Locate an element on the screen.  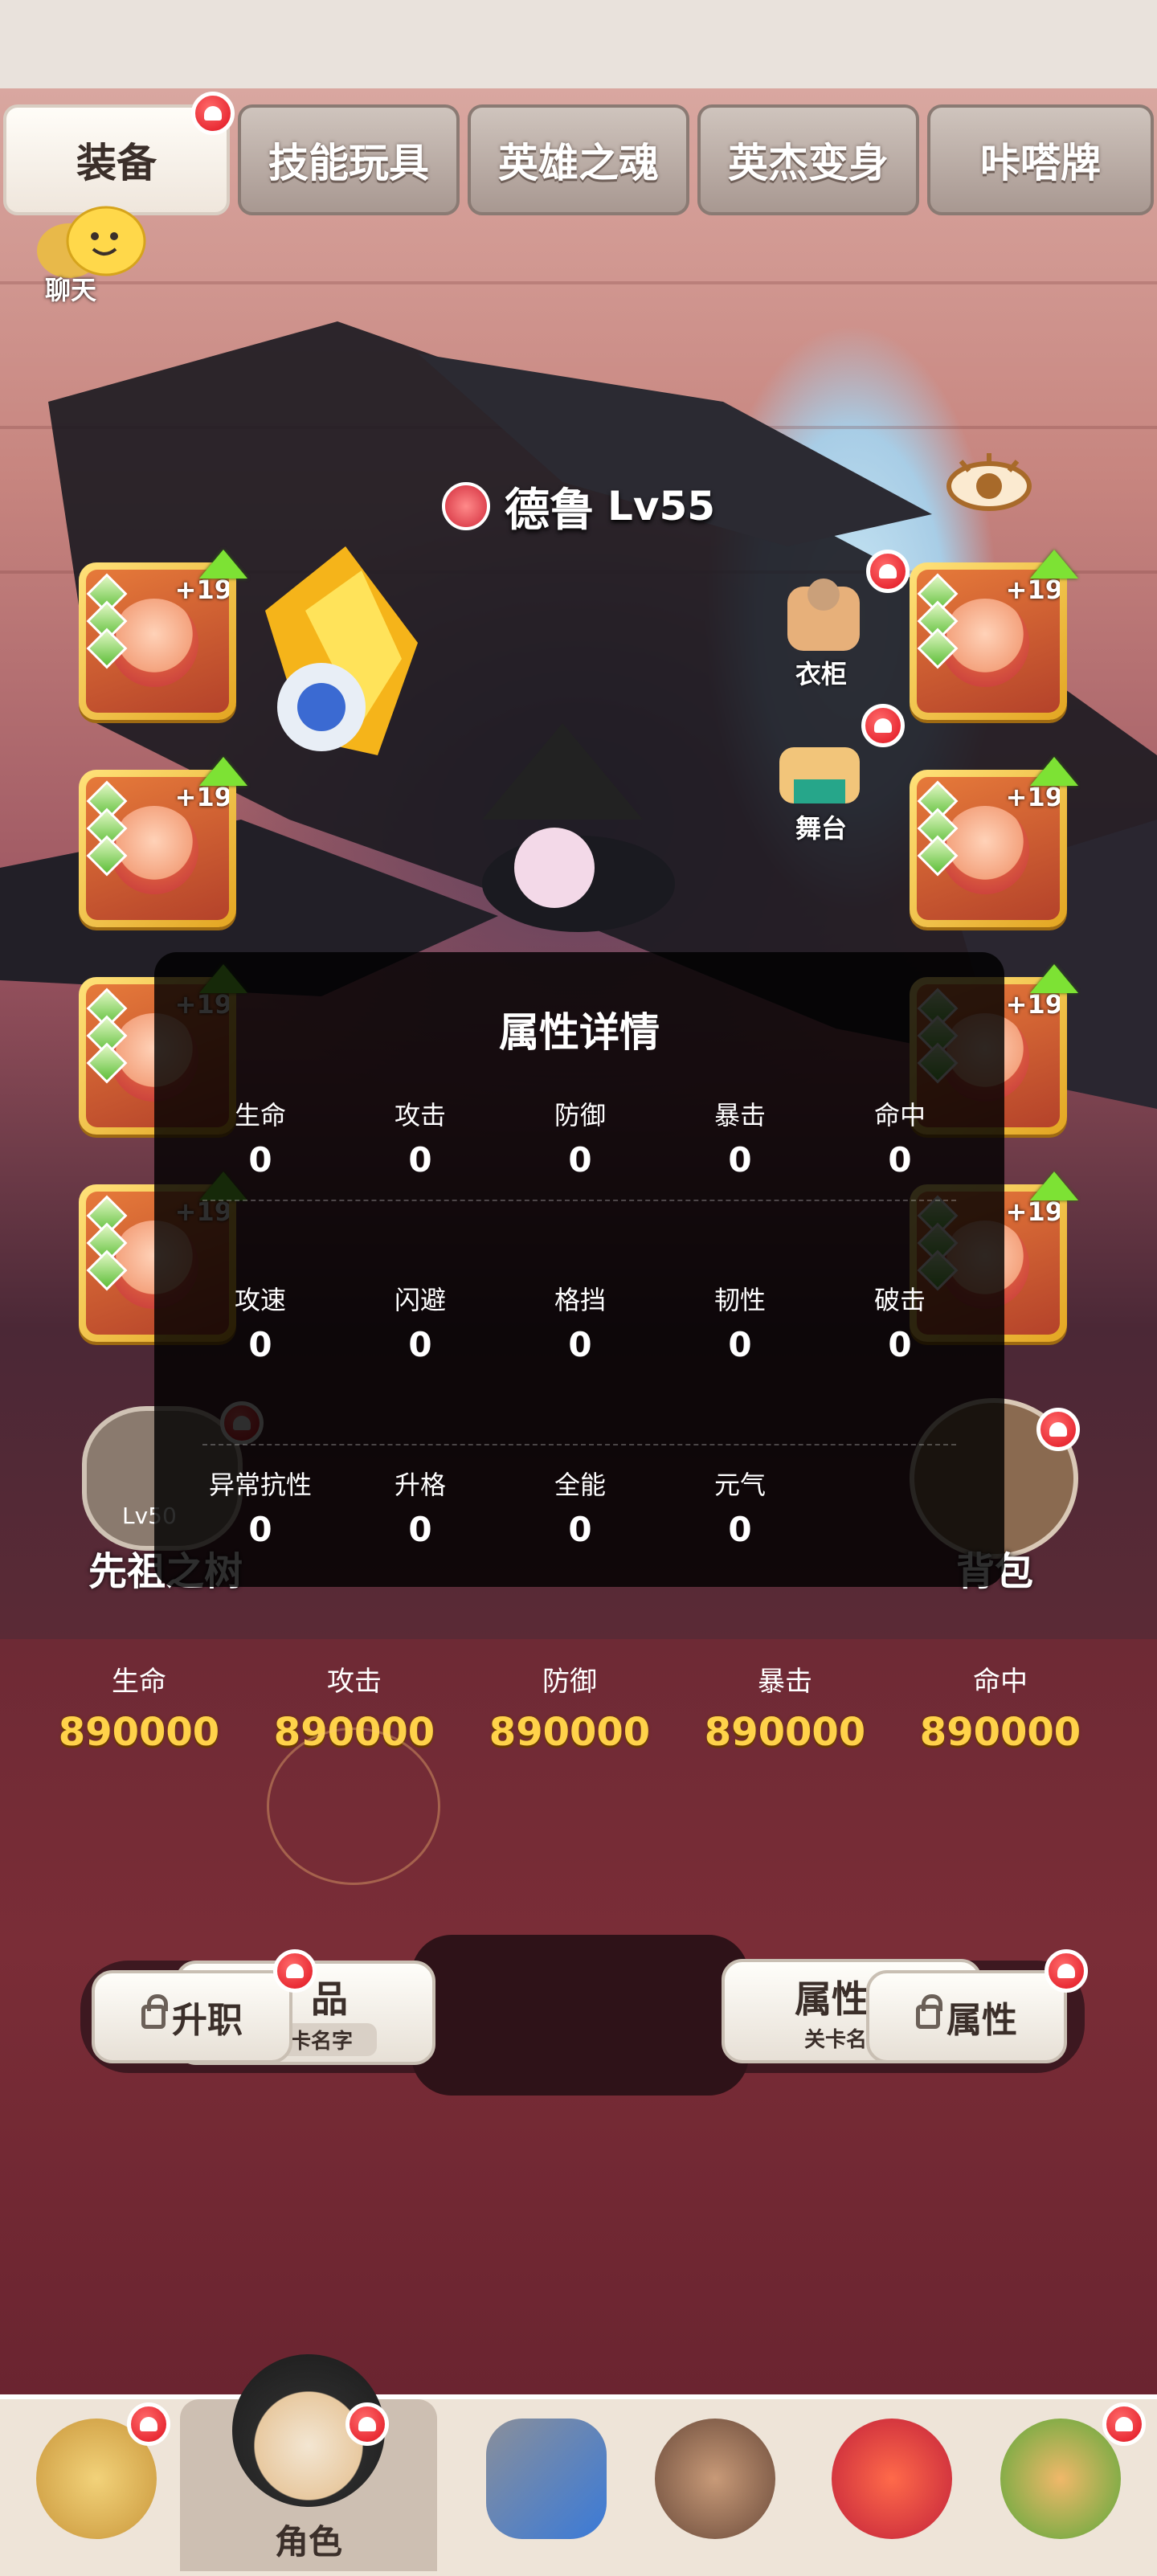
attr-label: 攻速 is located at coordinates (260, 1300).